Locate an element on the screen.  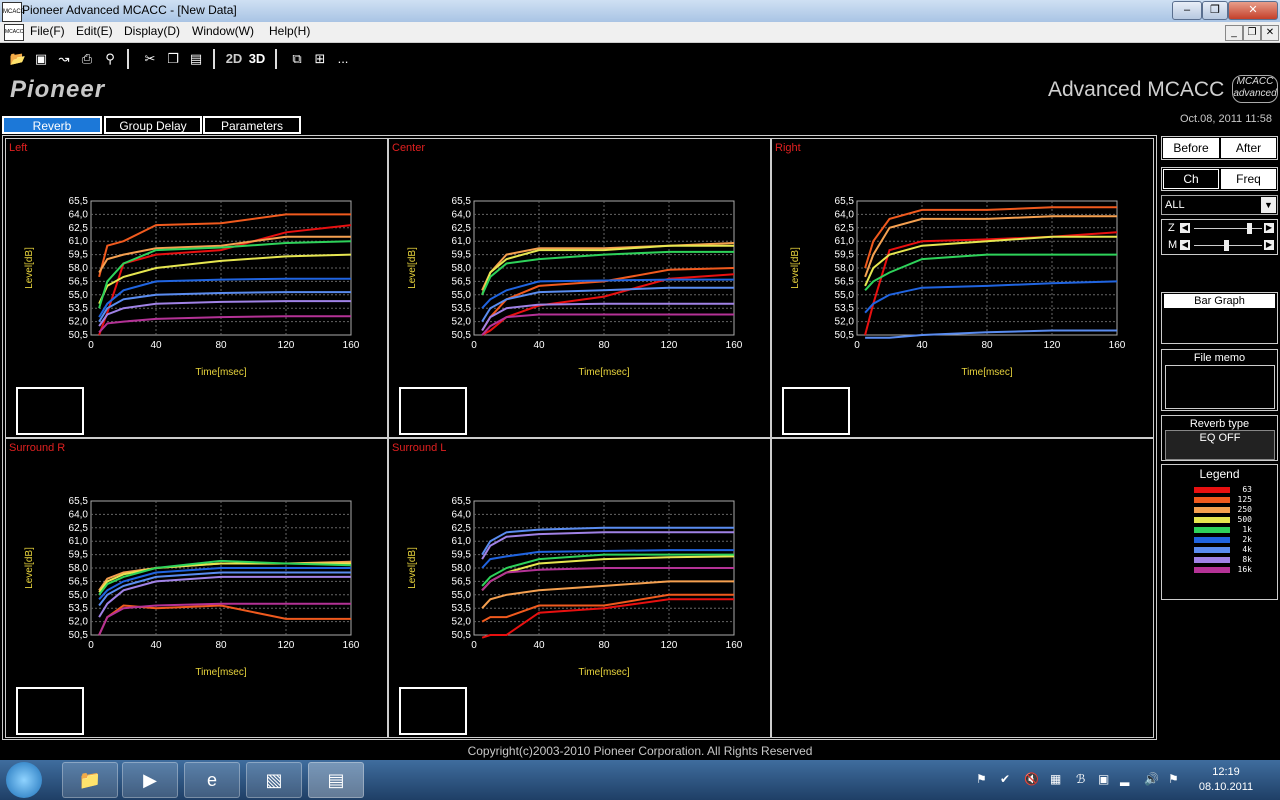
legend-label: 16k is located at coordinates (1242, 569).